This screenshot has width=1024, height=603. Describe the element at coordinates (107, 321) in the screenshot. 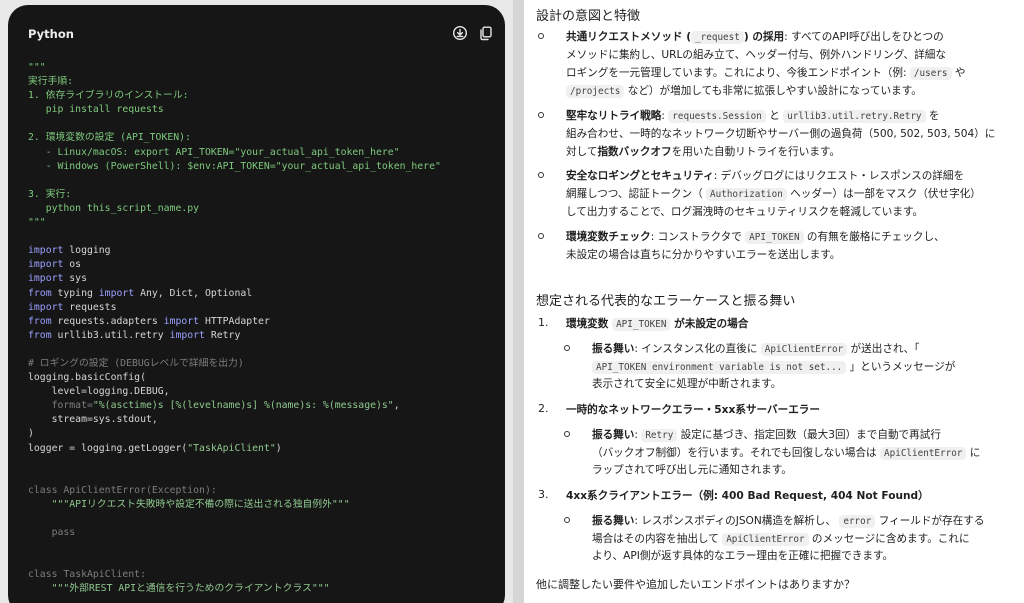

I see `code-token: requests.adapters` at that location.